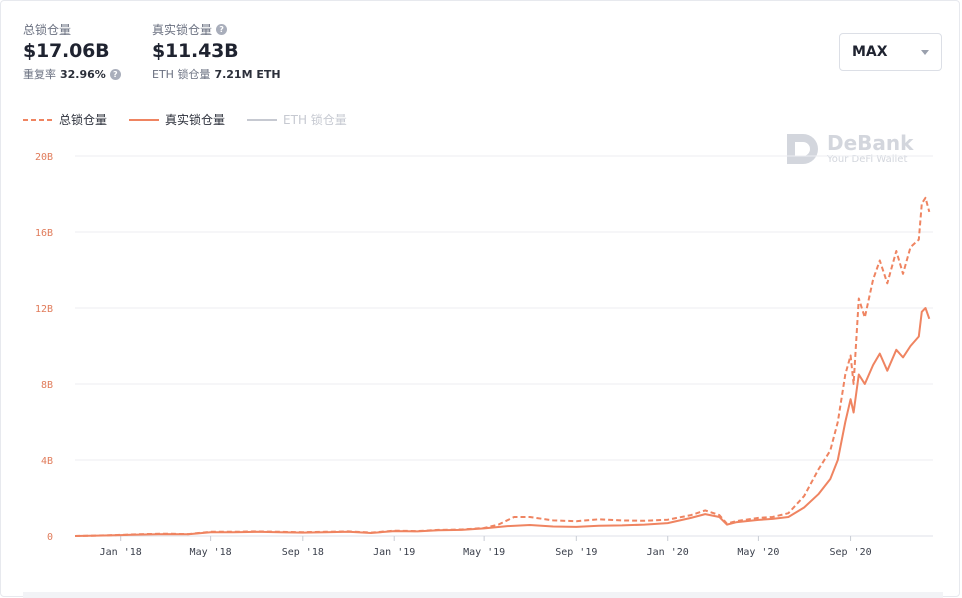 This screenshot has width=962, height=598. I want to click on duplicate-rate: 重复率 32.96% ?, so click(72, 74).